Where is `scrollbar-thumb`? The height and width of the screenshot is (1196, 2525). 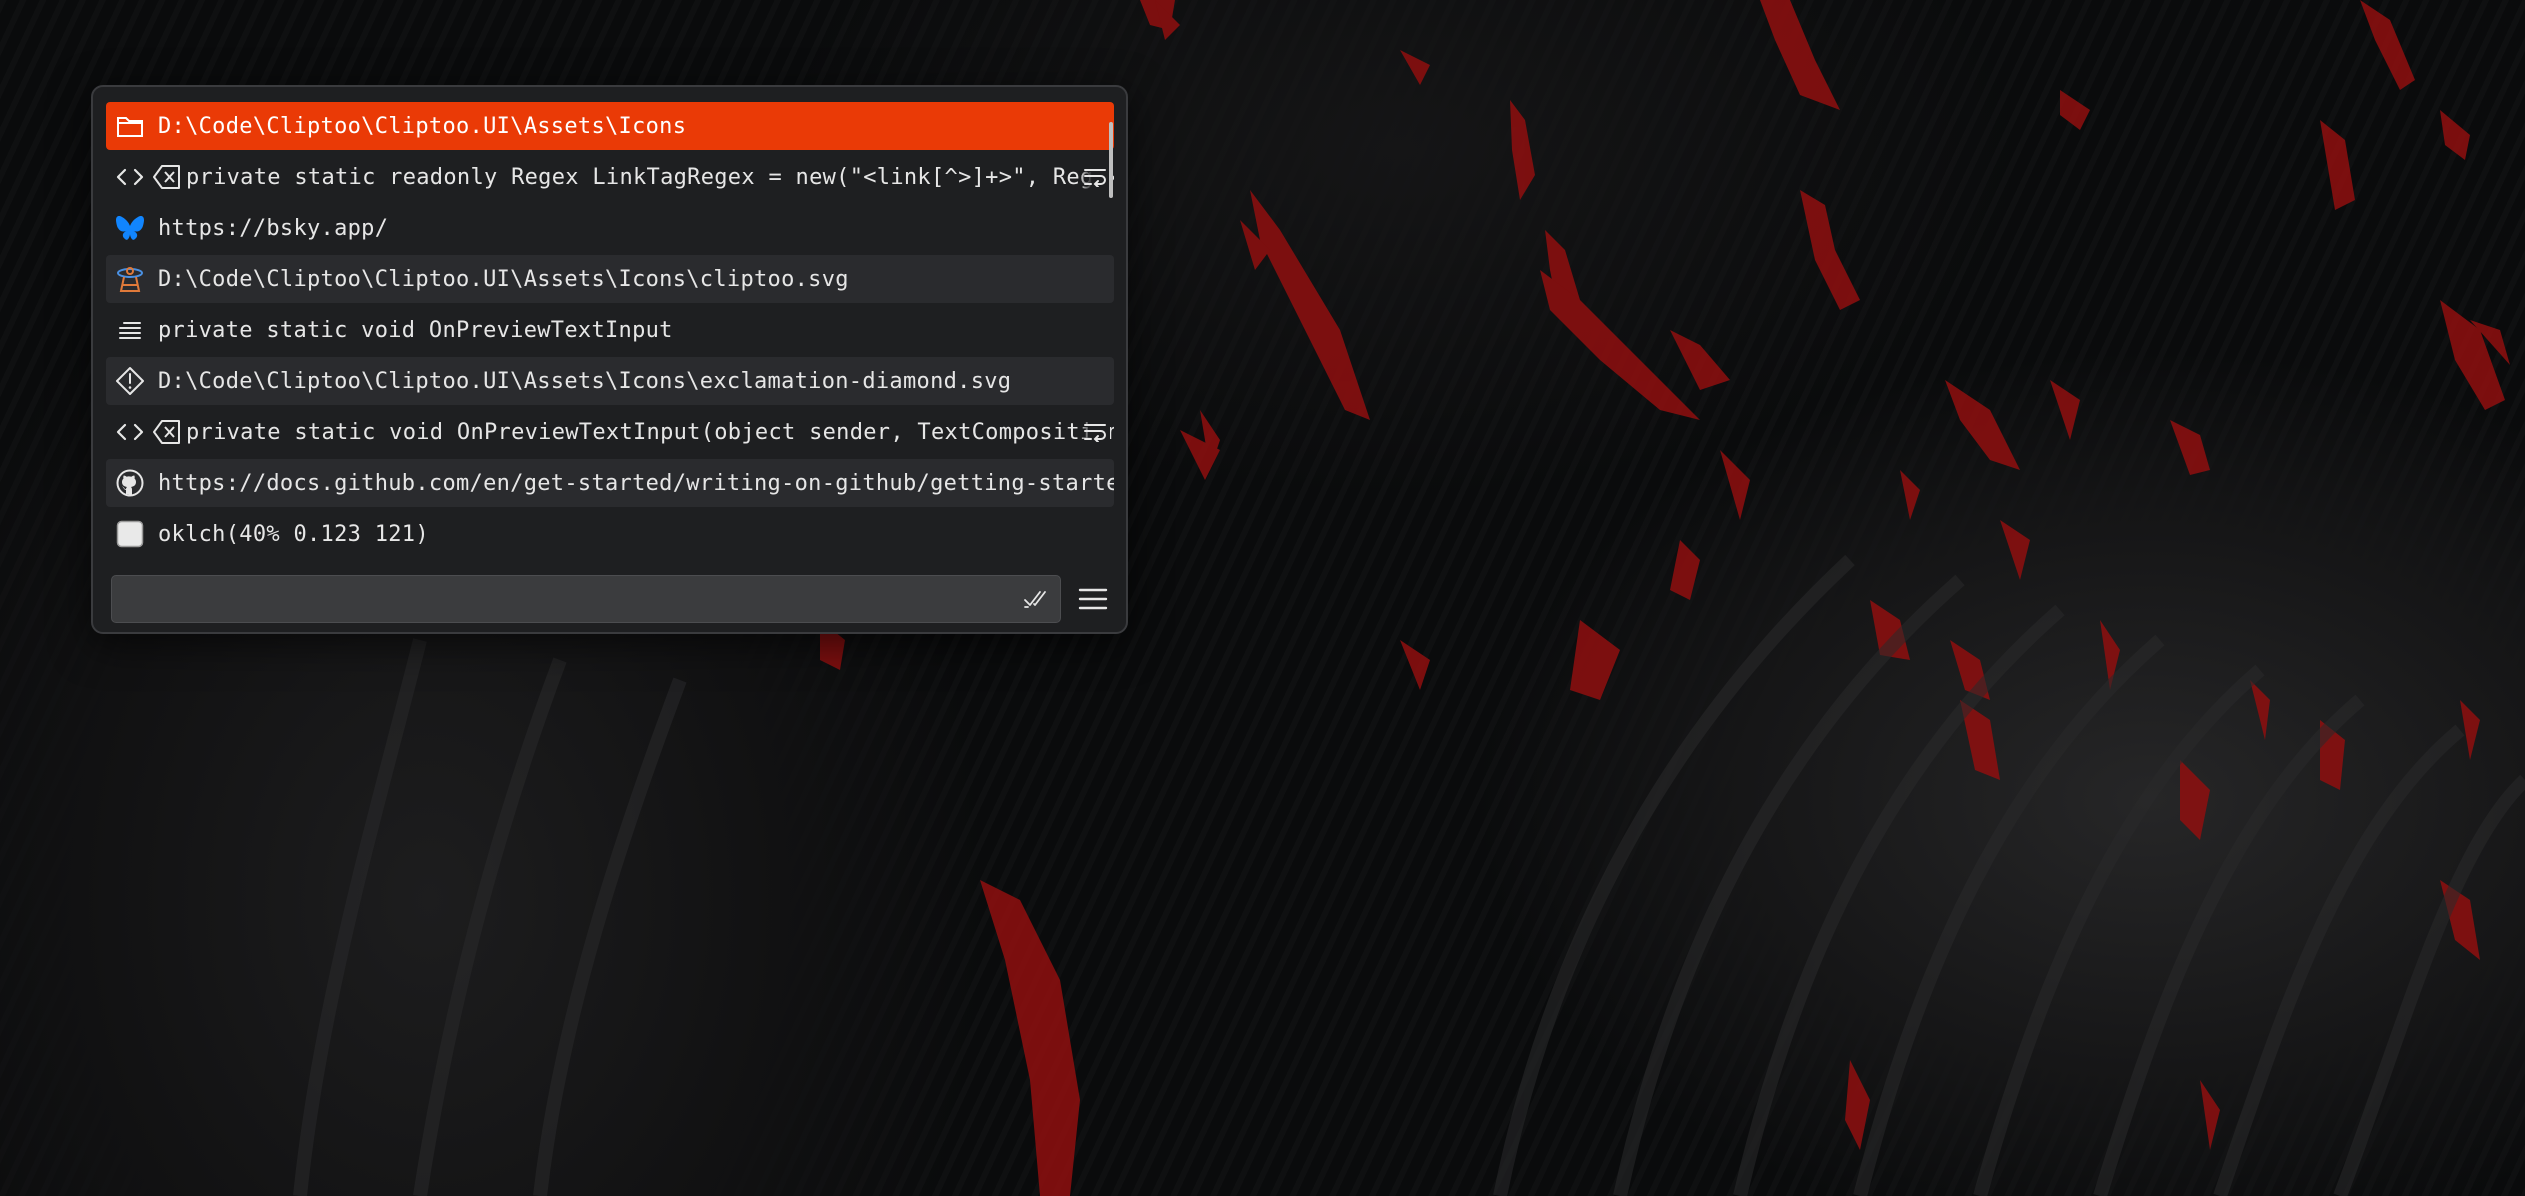
scrollbar-thumb is located at coordinates (1111, 160).